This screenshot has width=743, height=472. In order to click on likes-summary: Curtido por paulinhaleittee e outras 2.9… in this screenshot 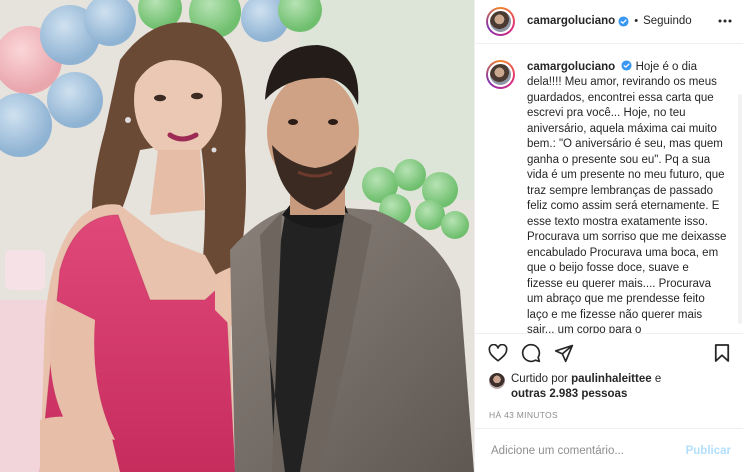, I will do `click(609, 387)`.